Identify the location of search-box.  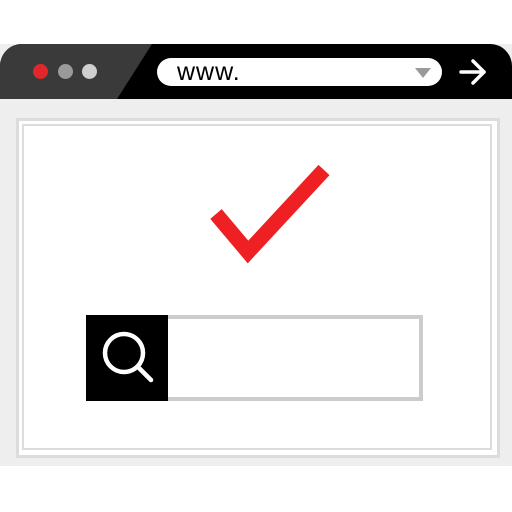
(256, 358).